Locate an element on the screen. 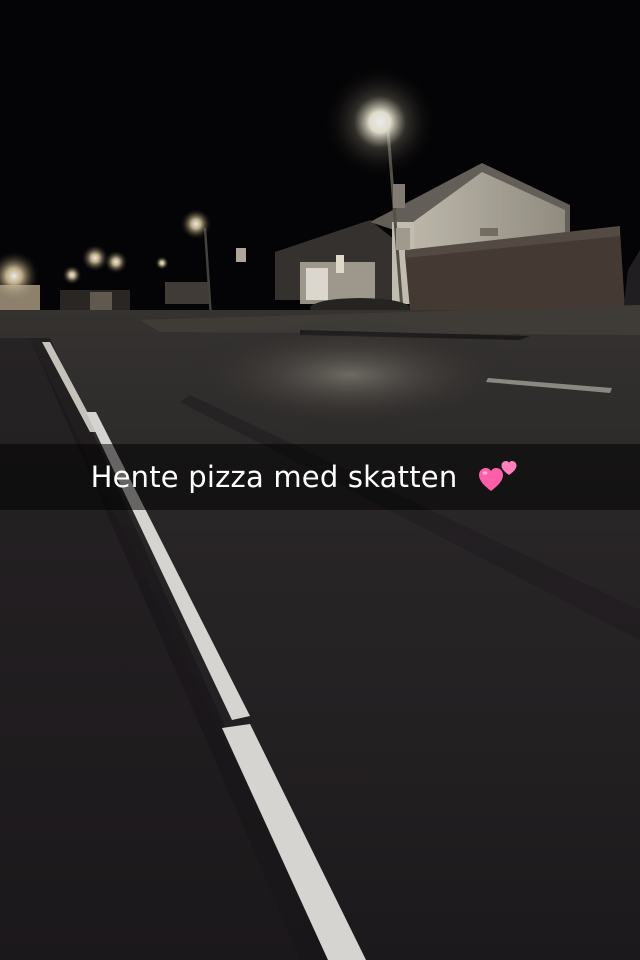  two-hearts-icon is located at coordinates (499, 475).